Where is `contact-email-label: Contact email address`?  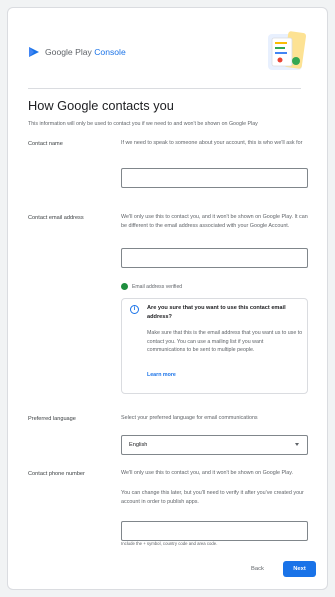
contact-email-label: Contact email address is located at coordinates (56, 218).